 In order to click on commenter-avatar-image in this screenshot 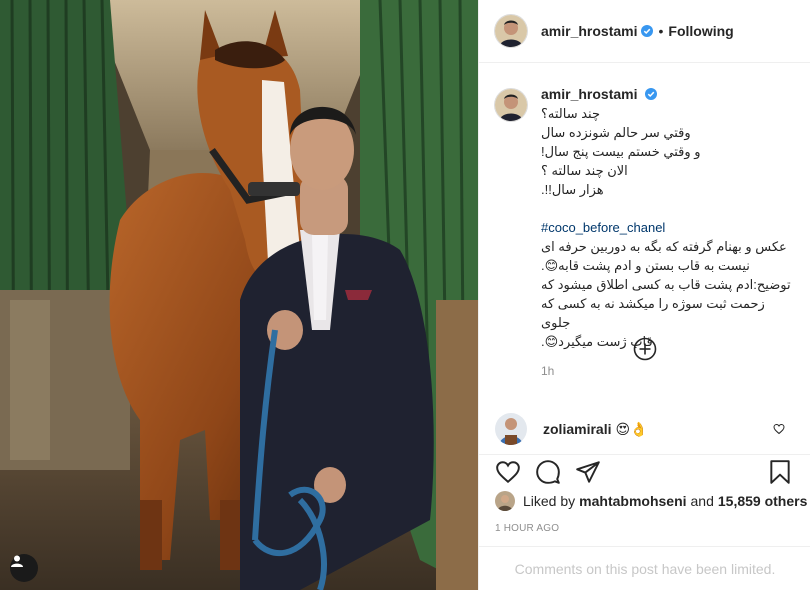, I will do `click(511, 429)`.